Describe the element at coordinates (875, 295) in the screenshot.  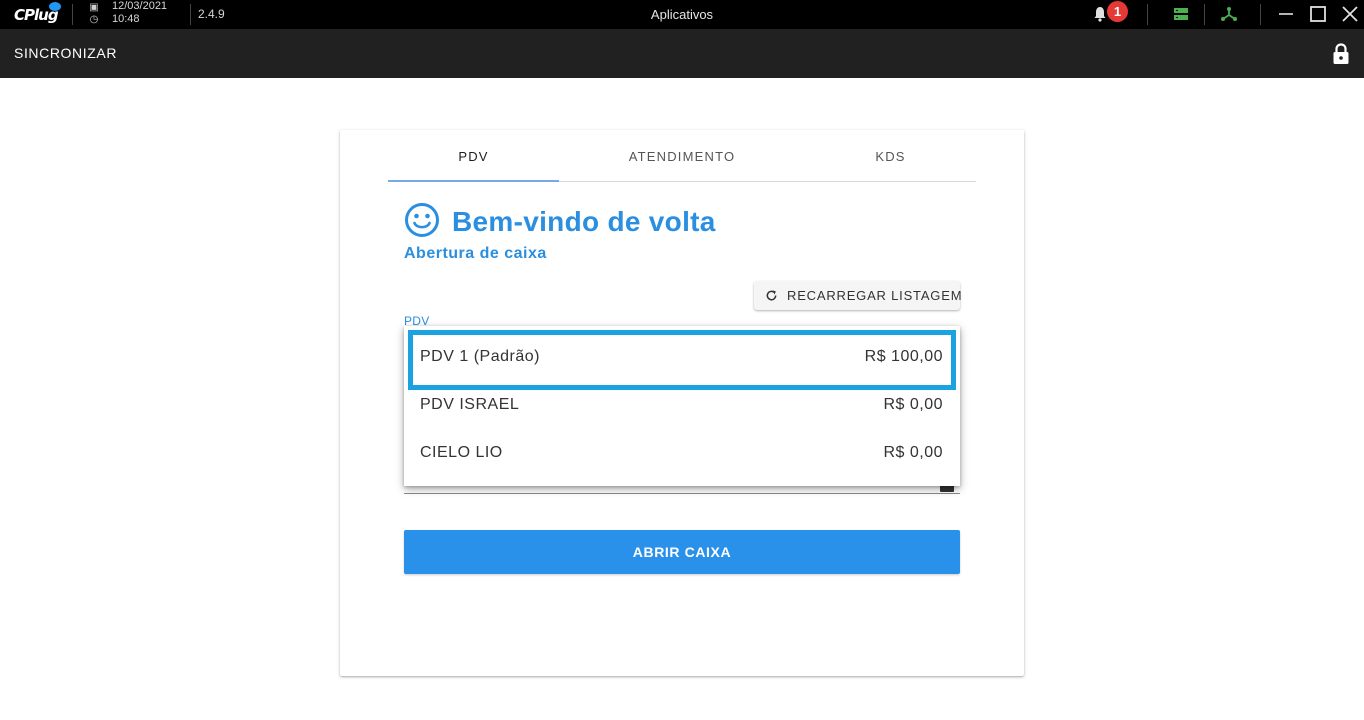
I see `reload-list-label: RECARREGAR LISTAGEM` at that location.